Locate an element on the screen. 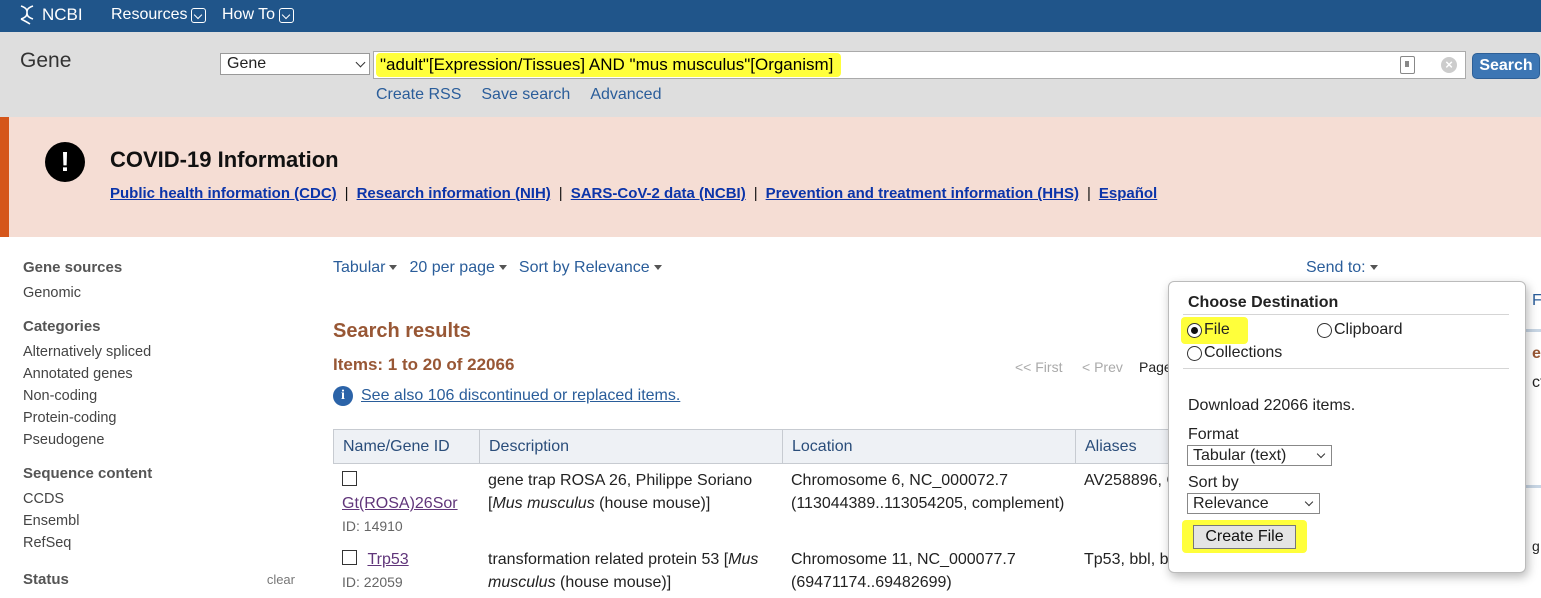  ncbi-logo-text: NCBI is located at coordinates (62, 14).